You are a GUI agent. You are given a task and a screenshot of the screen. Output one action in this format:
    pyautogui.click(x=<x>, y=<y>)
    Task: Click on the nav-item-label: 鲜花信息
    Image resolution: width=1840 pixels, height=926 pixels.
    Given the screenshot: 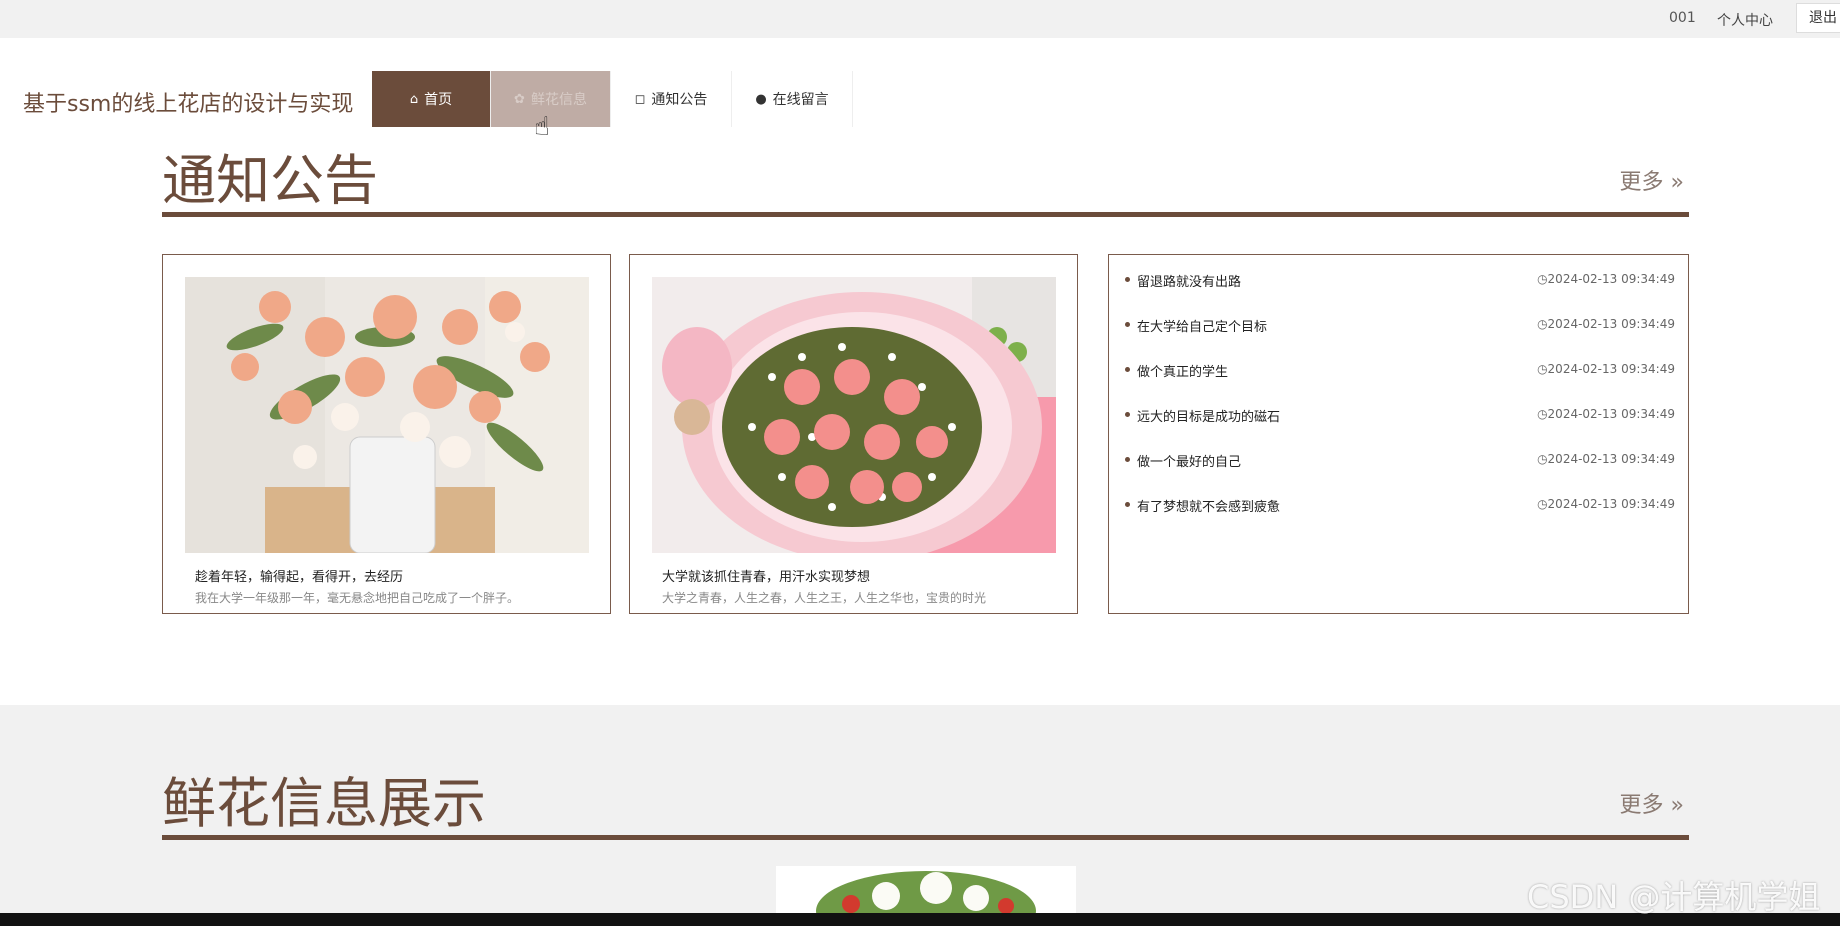 What is the action you would take?
    pyautogui.click(x=558, y=100)
    